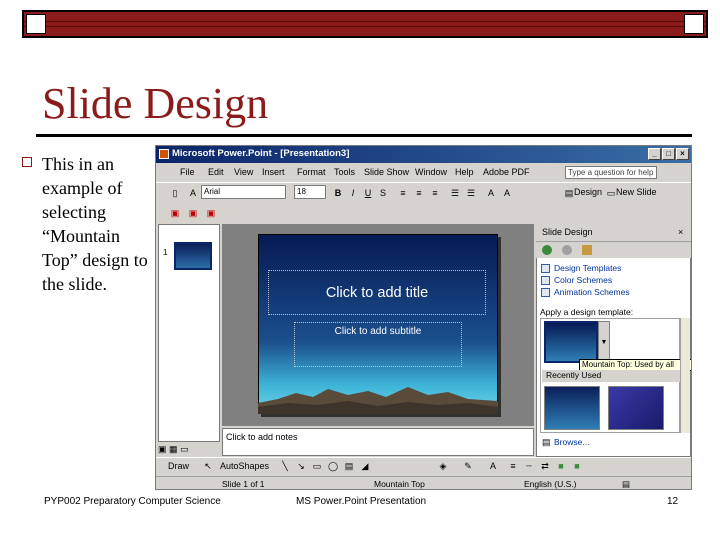 The image size is (720, 540). What do you see at coordinates (435, 193) in the screenshot?
I see `align-right-icon: ≡` at bounding box center [435, 193].